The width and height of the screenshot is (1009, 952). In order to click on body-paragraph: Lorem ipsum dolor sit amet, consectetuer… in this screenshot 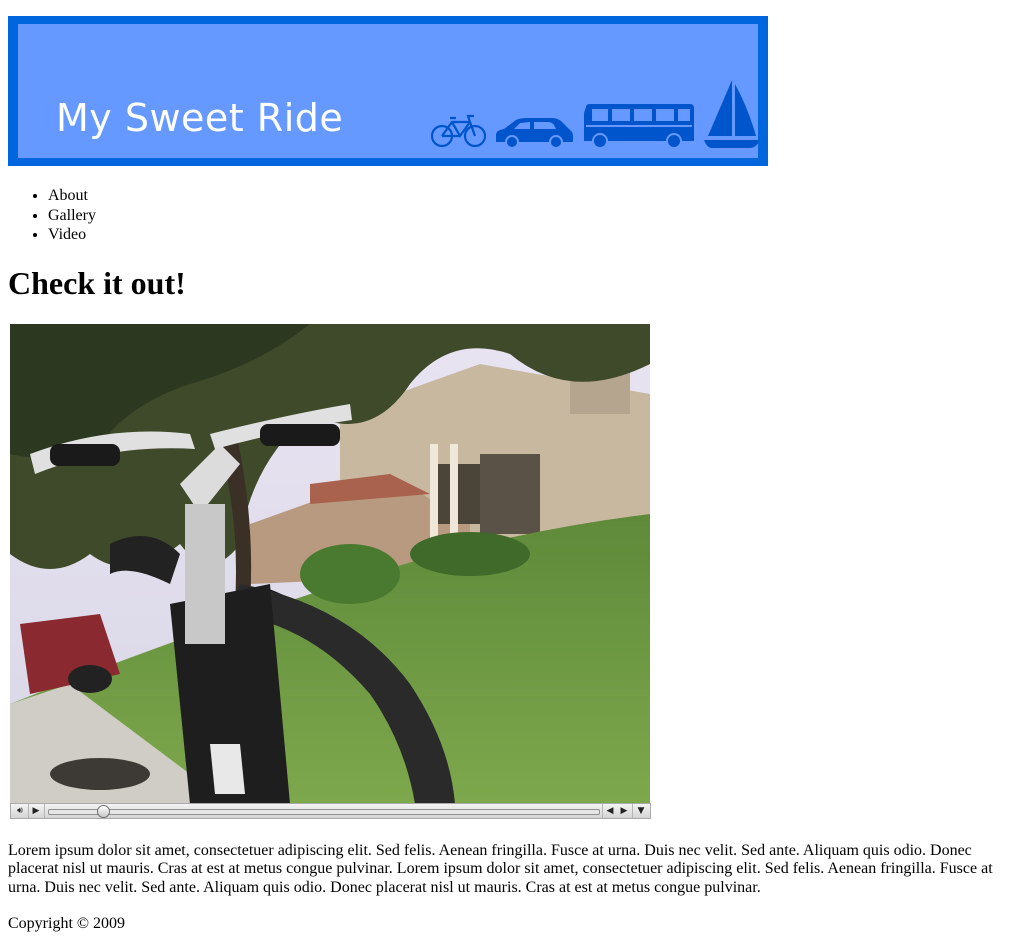, I will do `click(500, 869)`.